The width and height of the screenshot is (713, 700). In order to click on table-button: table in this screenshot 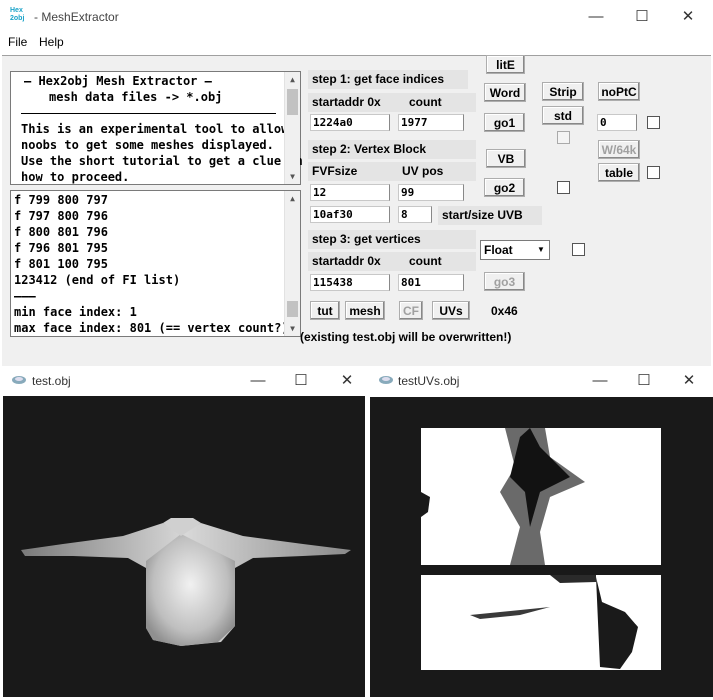, I will do `click(619, 172)`.